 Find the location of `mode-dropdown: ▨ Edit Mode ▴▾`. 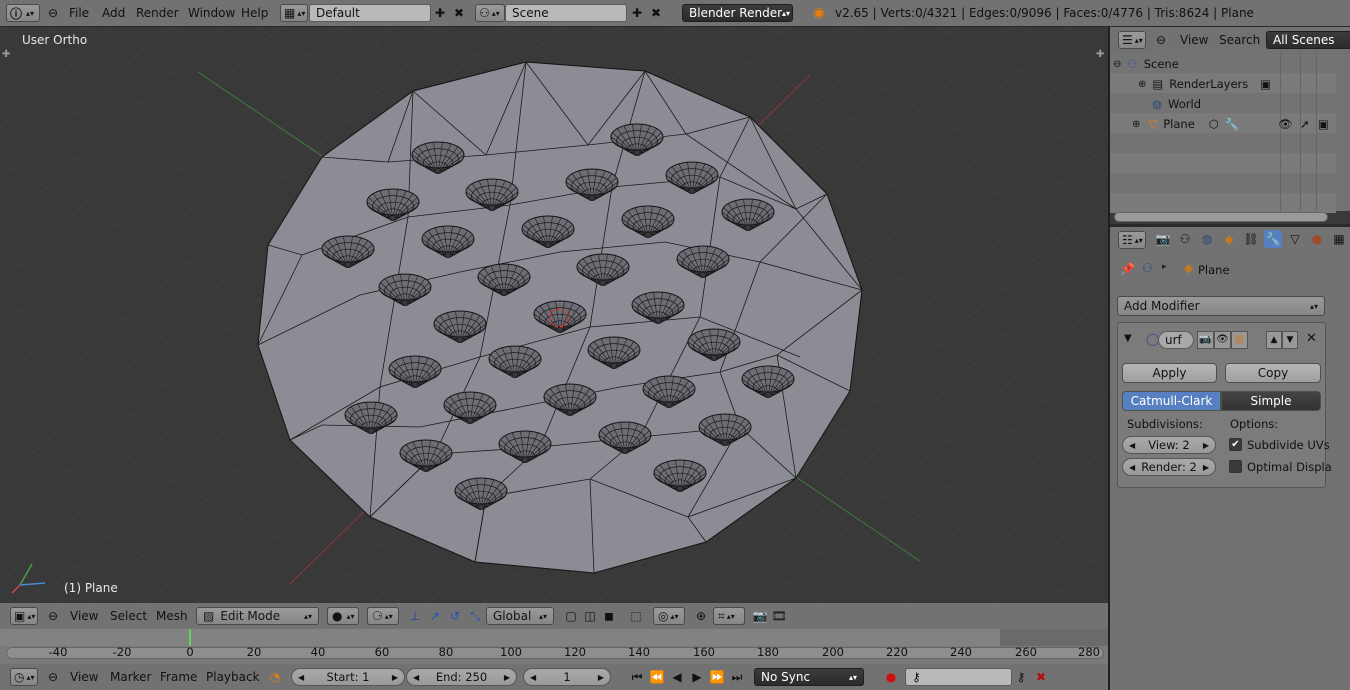

mode-dropdown: ▨ Edit Mode ▴▾ is located at coordinates (257, 616).